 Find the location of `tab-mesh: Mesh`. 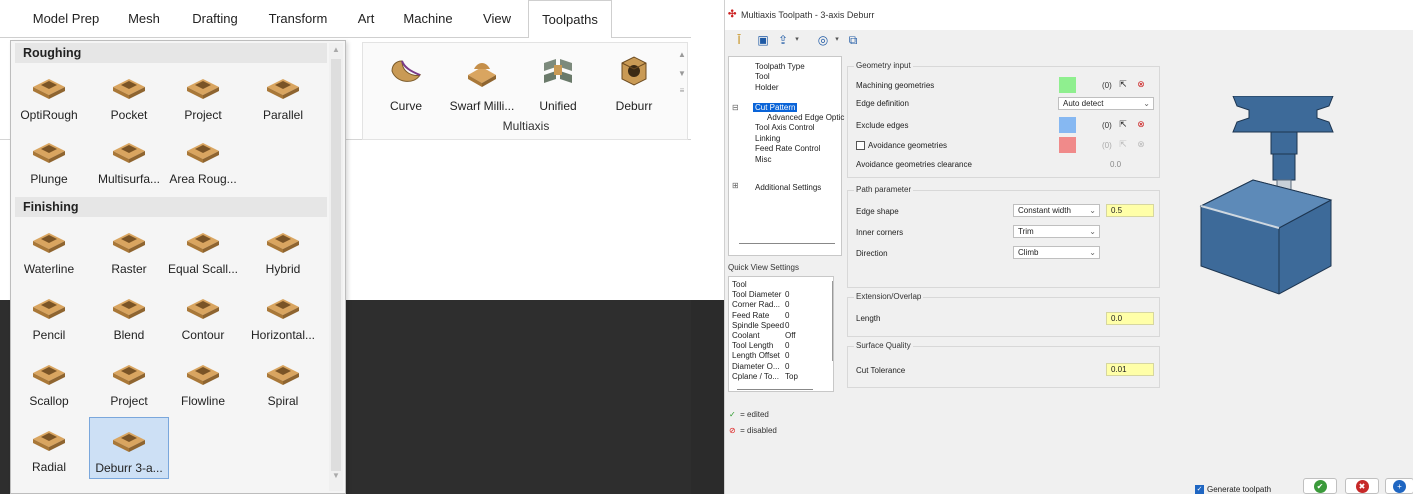

tab-mesh: Mesh is located at coordinates (144, 19).